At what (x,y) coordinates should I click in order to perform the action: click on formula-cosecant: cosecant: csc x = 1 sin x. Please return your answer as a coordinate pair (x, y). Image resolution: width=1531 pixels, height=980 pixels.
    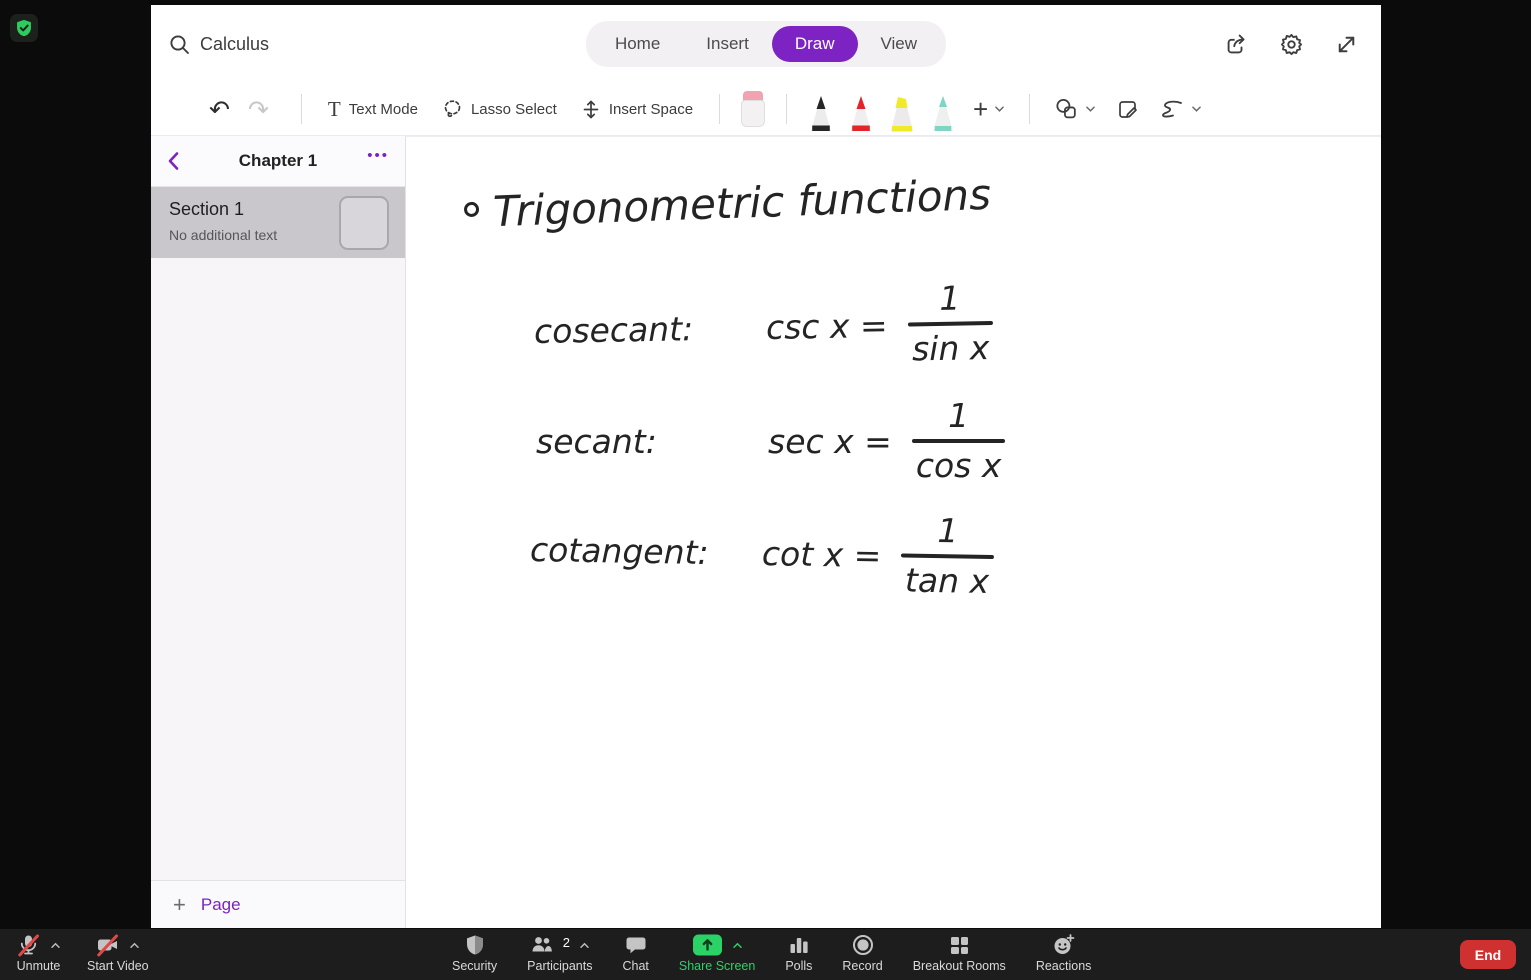
    Looking at the image, I should click on (763, 326).